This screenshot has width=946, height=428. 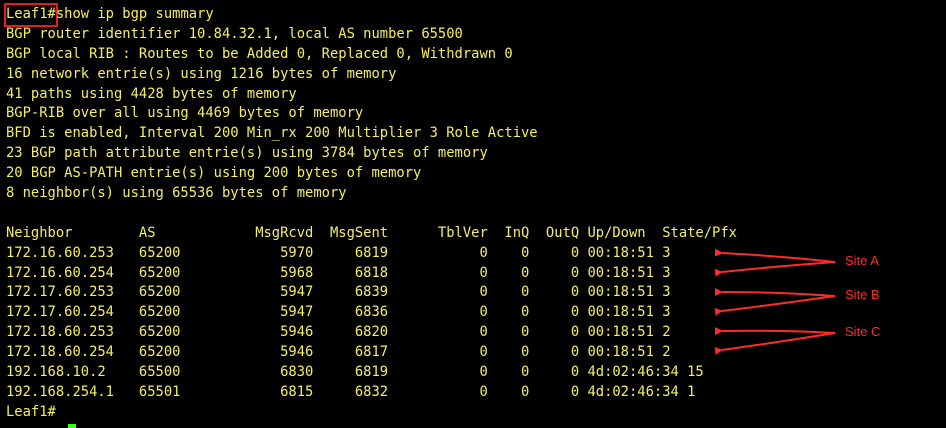 What do you see at coordinates (151, 93) in the screenshot?
I see `output-line: 41 paths using 4428 bytes of memory` at bounding box center [151, 93].